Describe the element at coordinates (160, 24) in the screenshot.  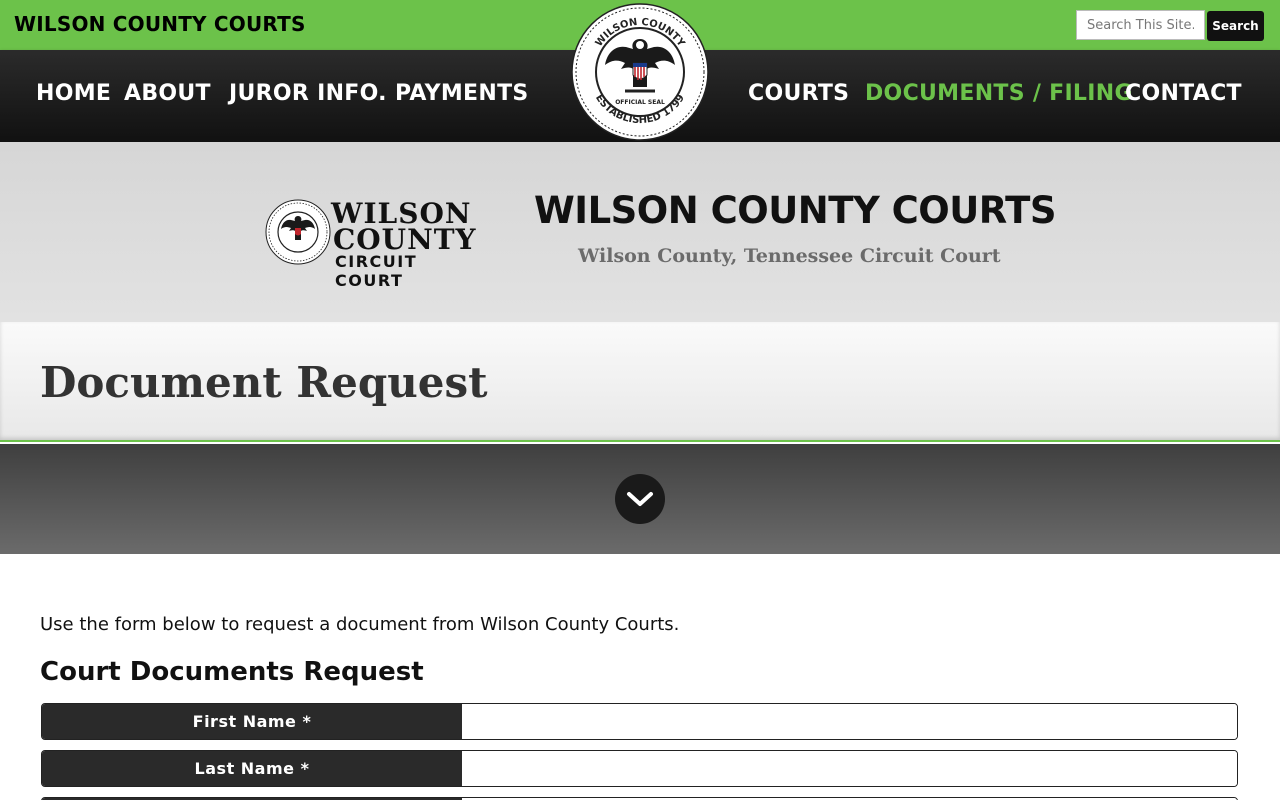
I see `site-title: WILSON COUNTY COURTS` at that location.